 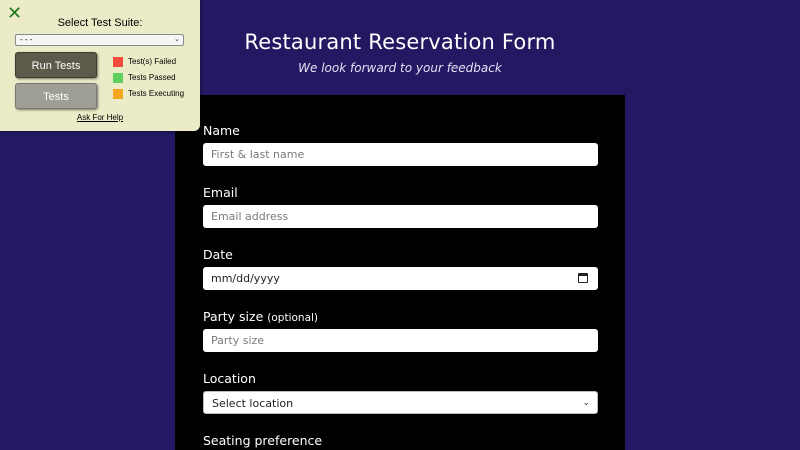 I want to click on legend-failed-label: Test(s) Failed, so click(x=152, y=61).